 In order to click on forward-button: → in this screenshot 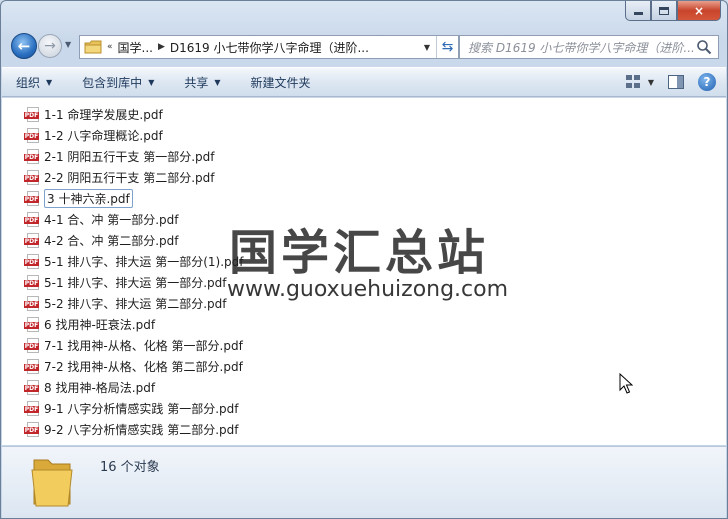, I will do `click(50, 46)`.